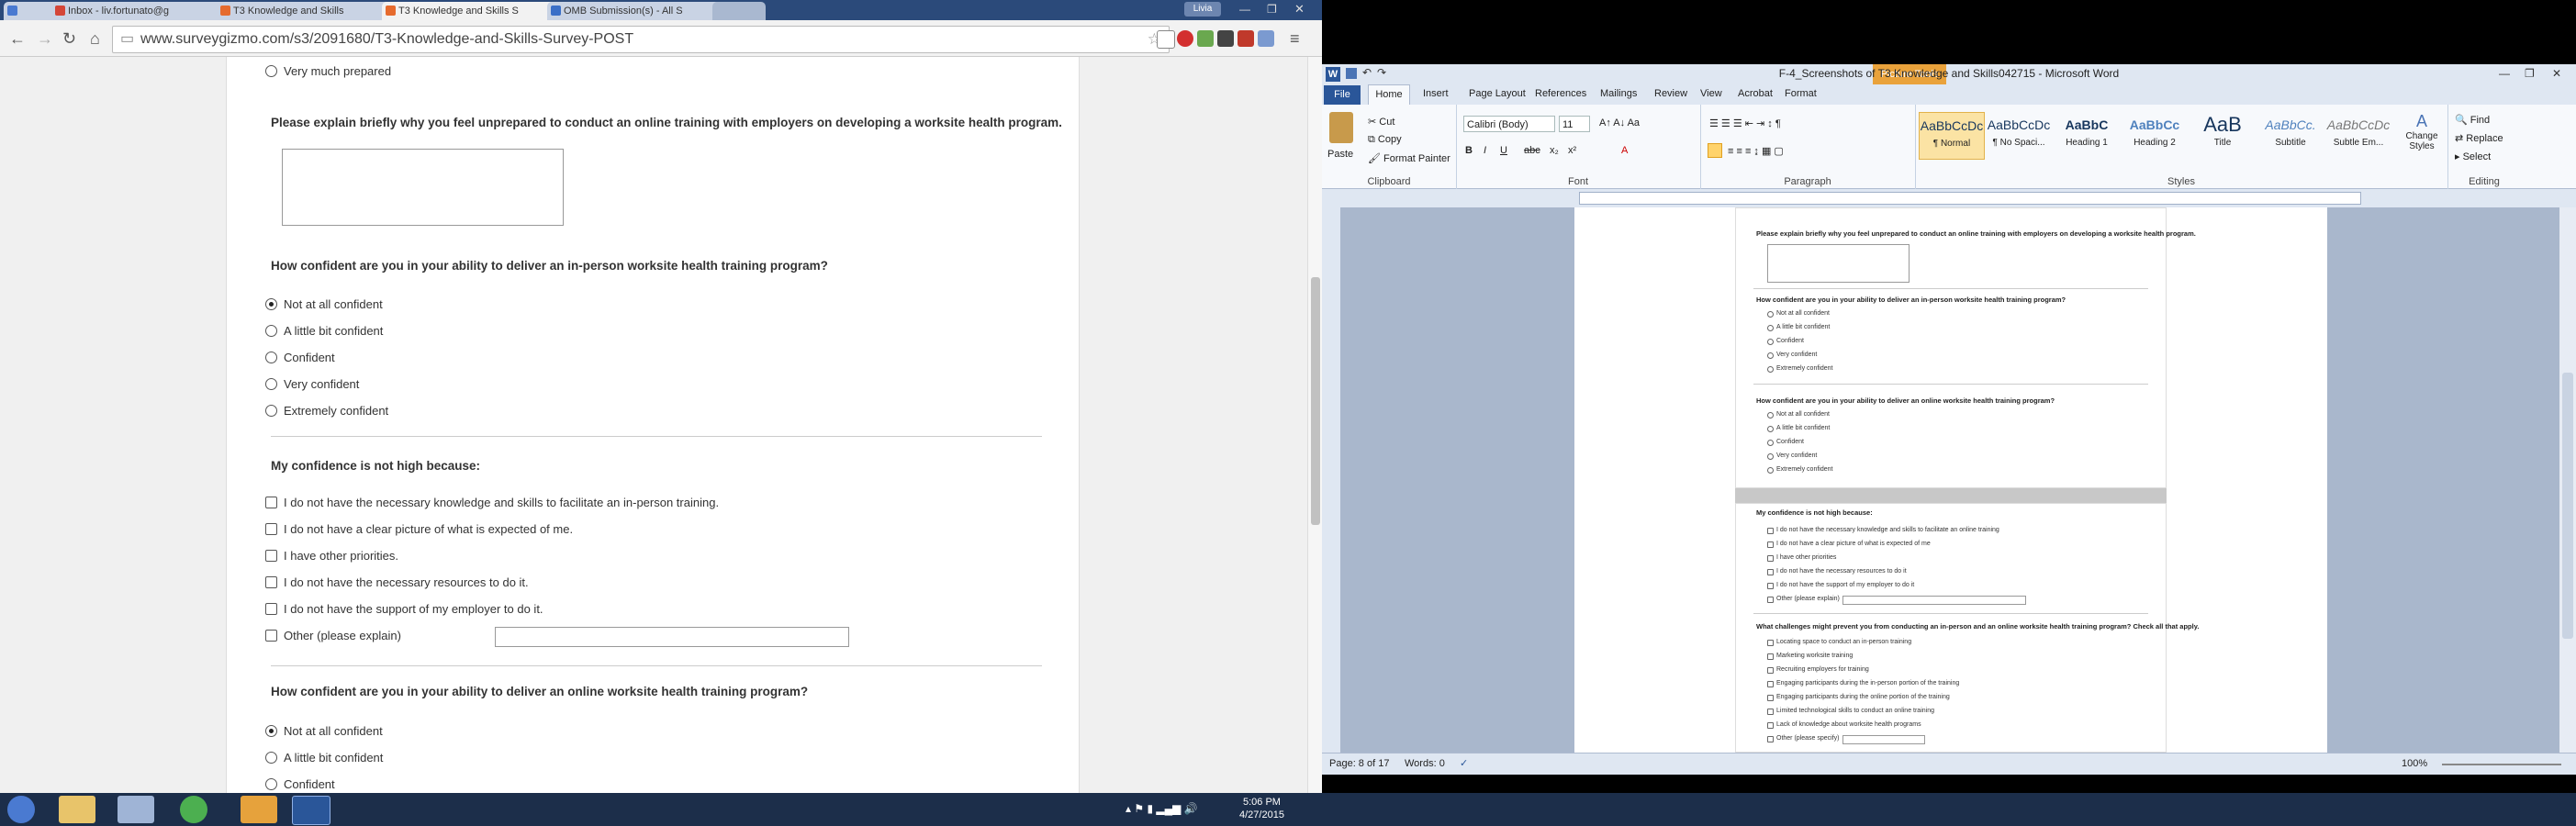  I want to click on adblock-icon, so click(1185, 39).